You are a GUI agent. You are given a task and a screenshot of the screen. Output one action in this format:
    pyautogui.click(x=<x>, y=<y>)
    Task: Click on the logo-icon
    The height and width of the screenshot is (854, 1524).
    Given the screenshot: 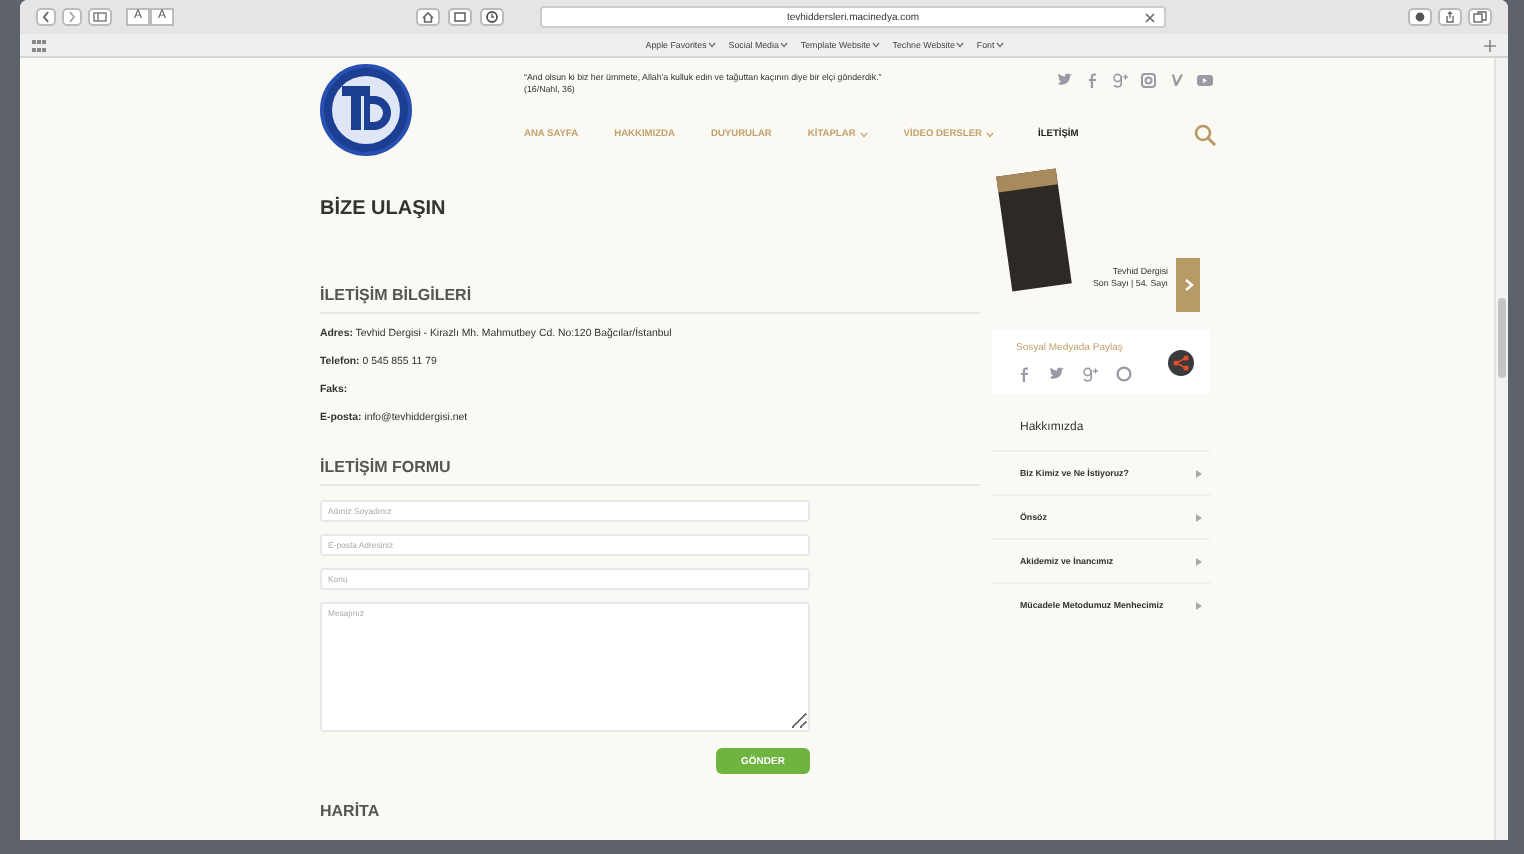 What is the action you would take?
    pyautogui.click(x=366, y=110)
    